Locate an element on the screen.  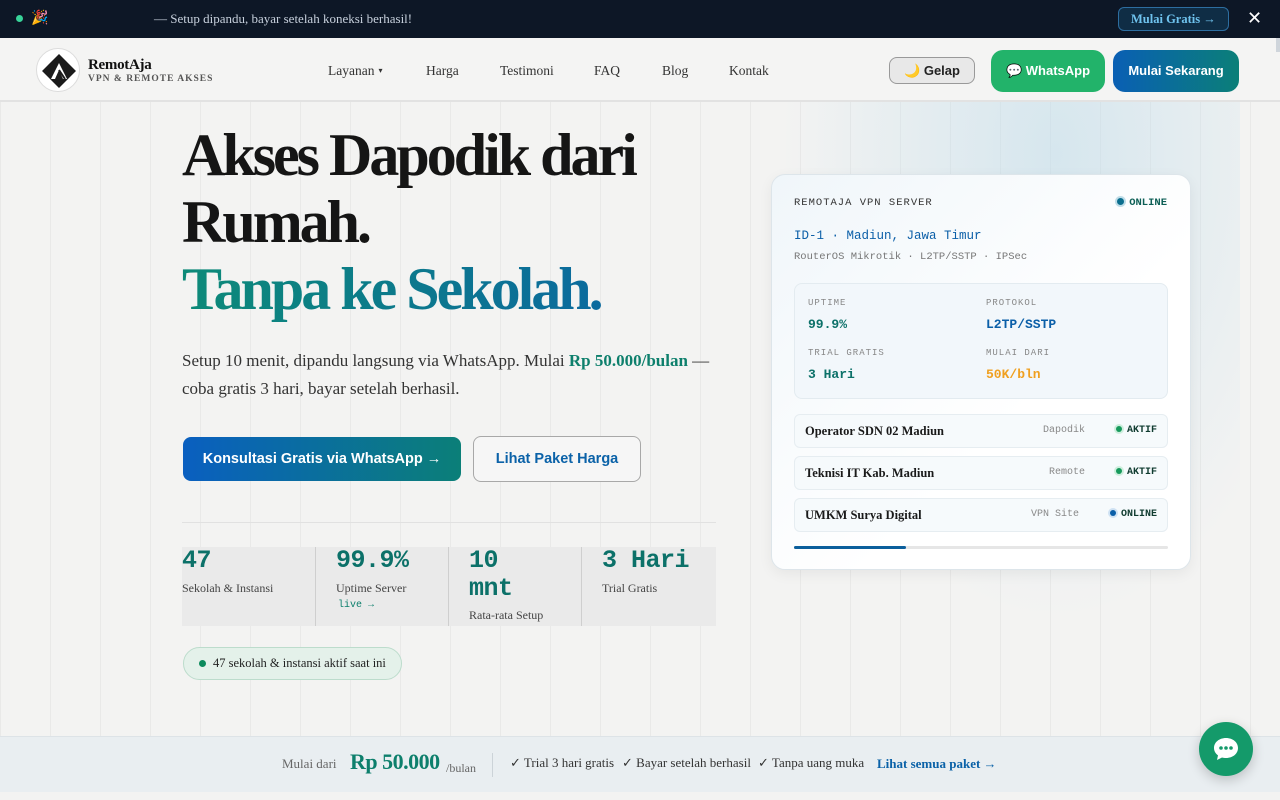
whatsapp-button: 💬 WhatsApp is located at coordinates (1048, 71).